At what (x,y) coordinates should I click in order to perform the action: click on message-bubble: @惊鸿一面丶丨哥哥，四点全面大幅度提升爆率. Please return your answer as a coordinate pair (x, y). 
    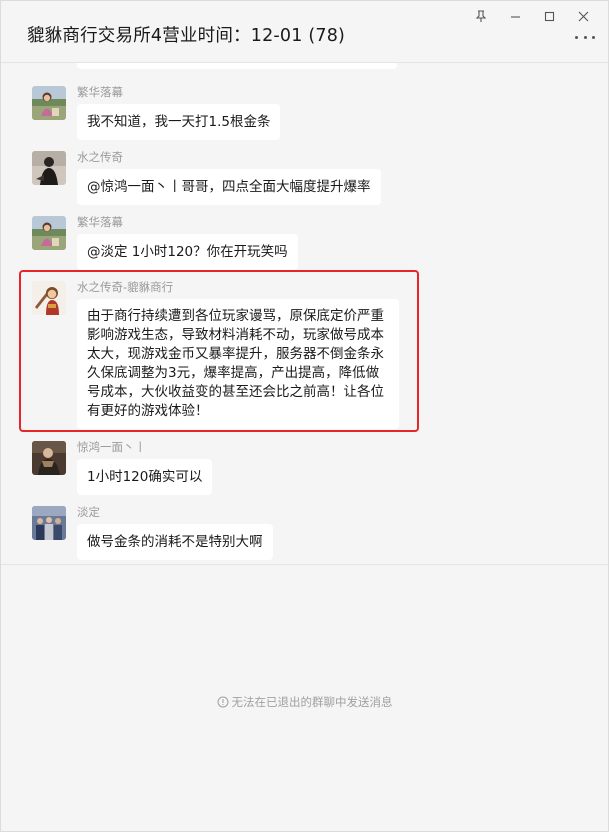
    Looking at the image, I should click on (229, 187).